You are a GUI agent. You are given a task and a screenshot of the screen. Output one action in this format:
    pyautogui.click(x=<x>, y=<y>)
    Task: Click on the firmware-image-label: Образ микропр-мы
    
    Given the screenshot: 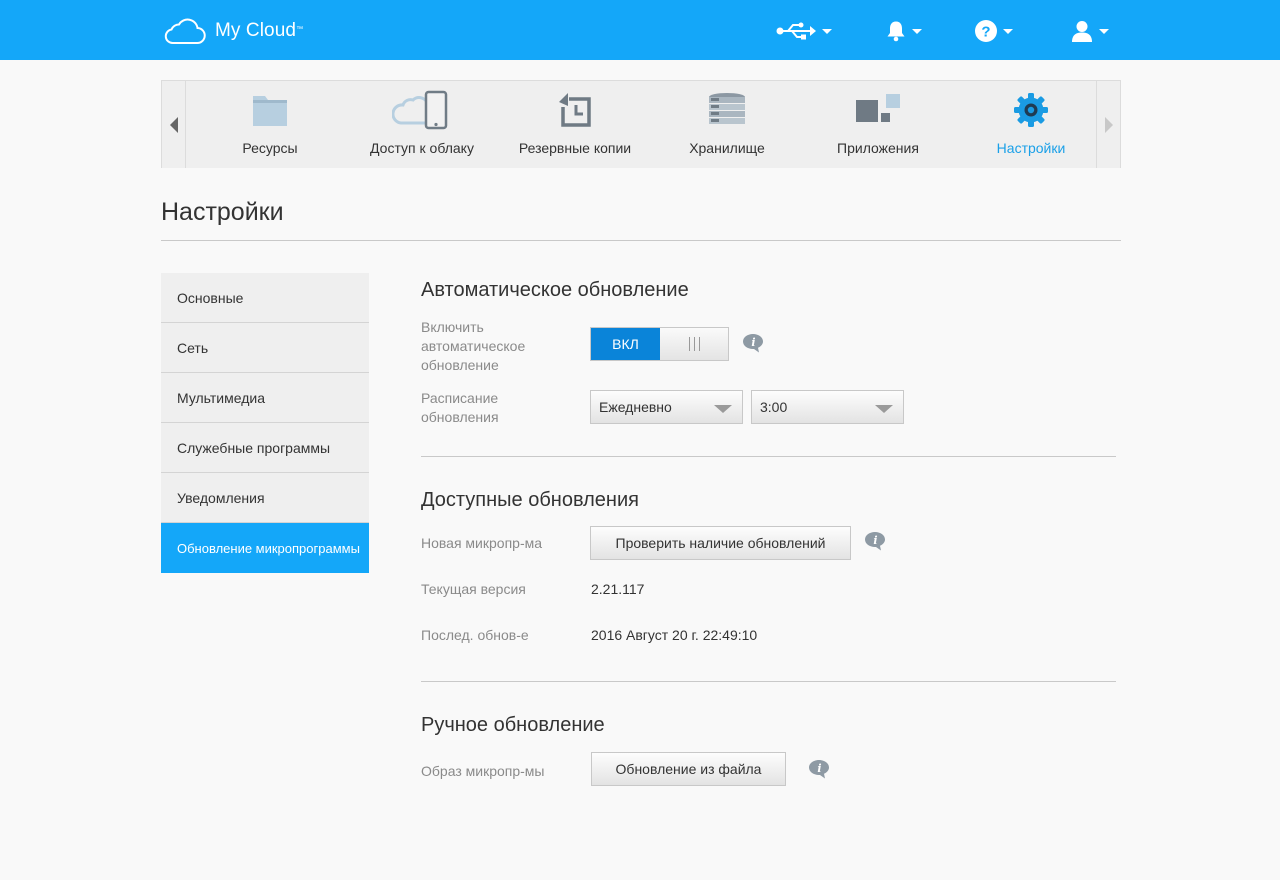 What is the action you would take?
    pyautogui.click(x=483, y=771)
    